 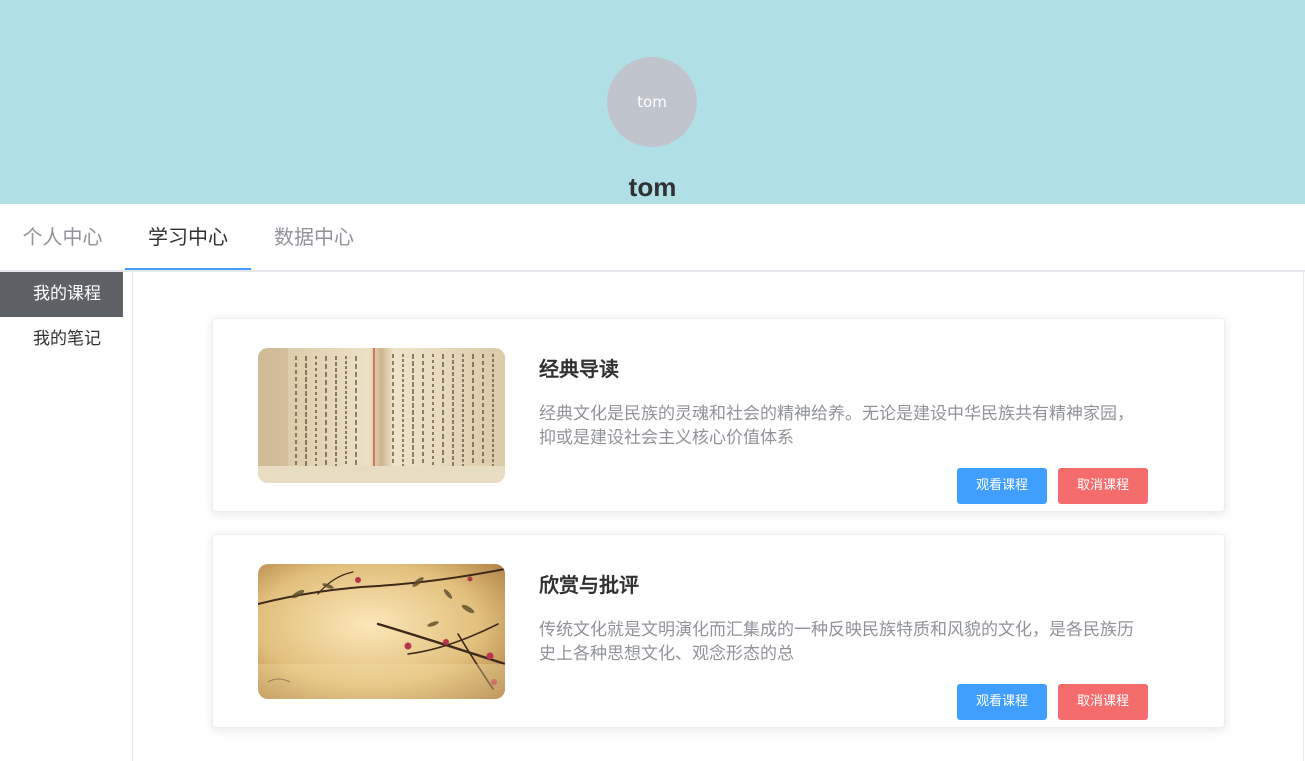 What do you see at coordinates (589, 585) in the screenshot?
I see `course-title: 欣赏与批评` at bounding box center [589, 585].